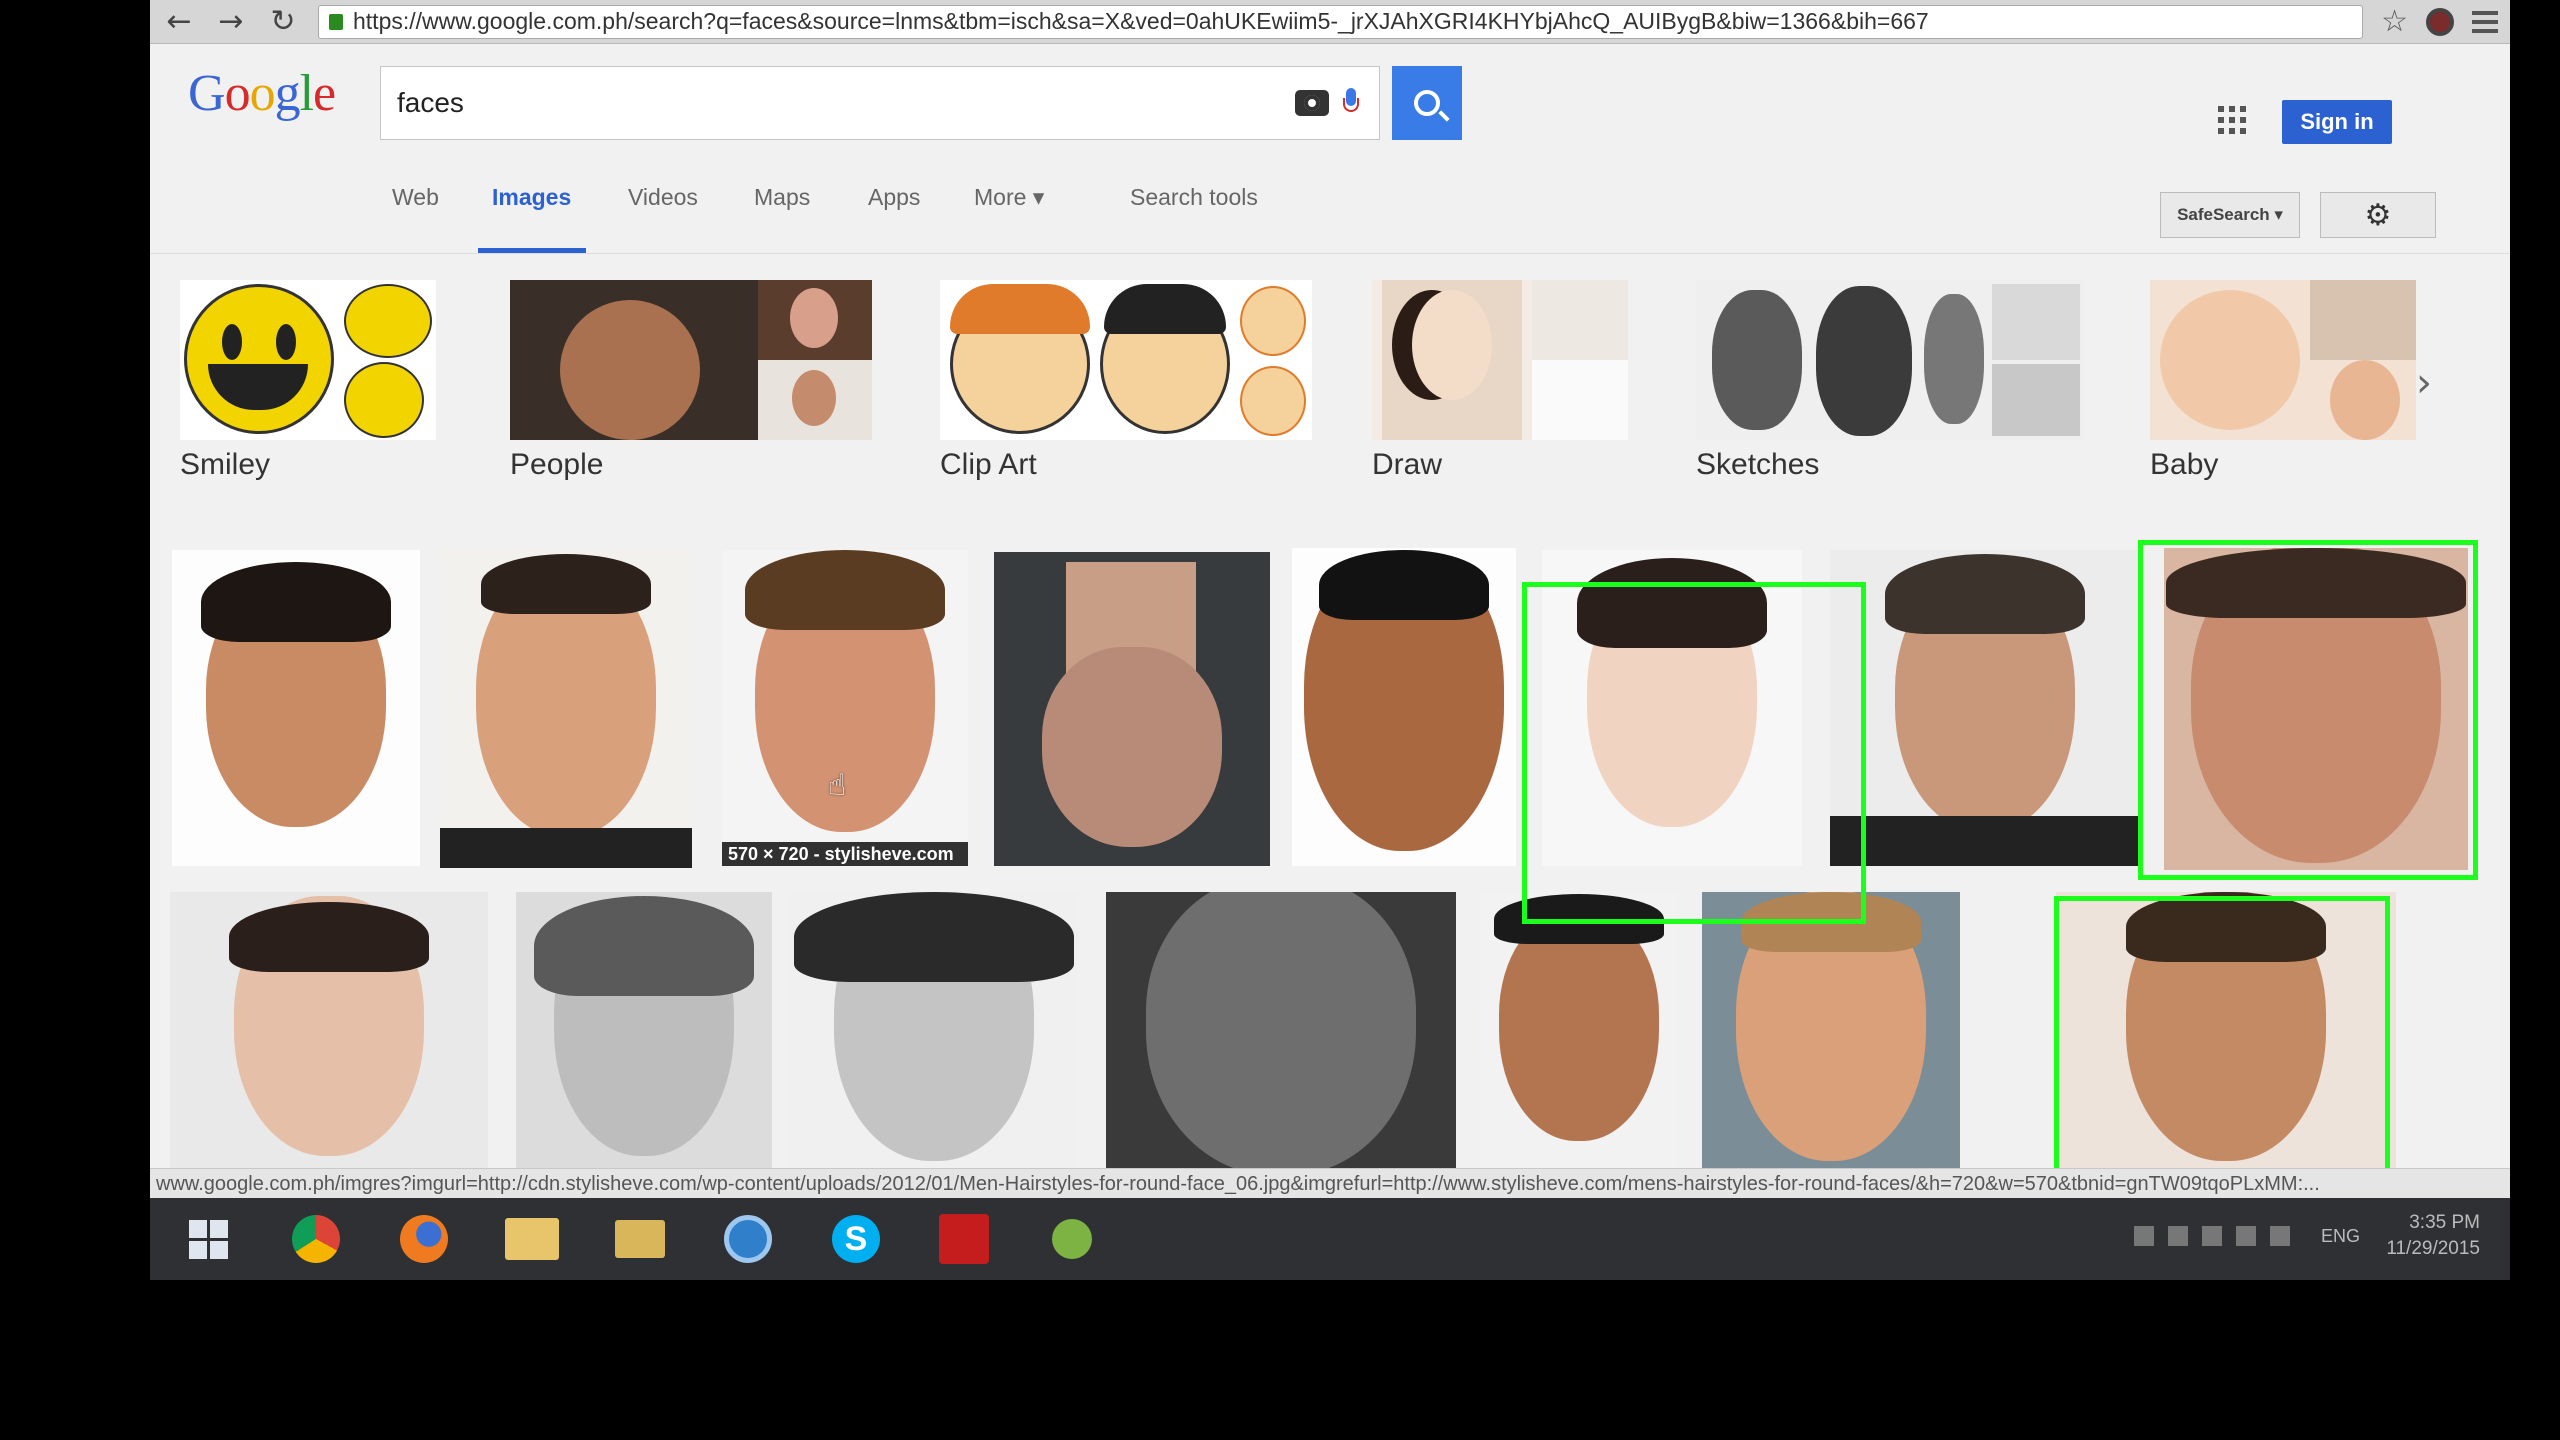 This screenshot has height=1440, width=2560. Describe the element at coordinates (2340, 1236) in the screenshot. I see `language-indicator: ENG` at that location.